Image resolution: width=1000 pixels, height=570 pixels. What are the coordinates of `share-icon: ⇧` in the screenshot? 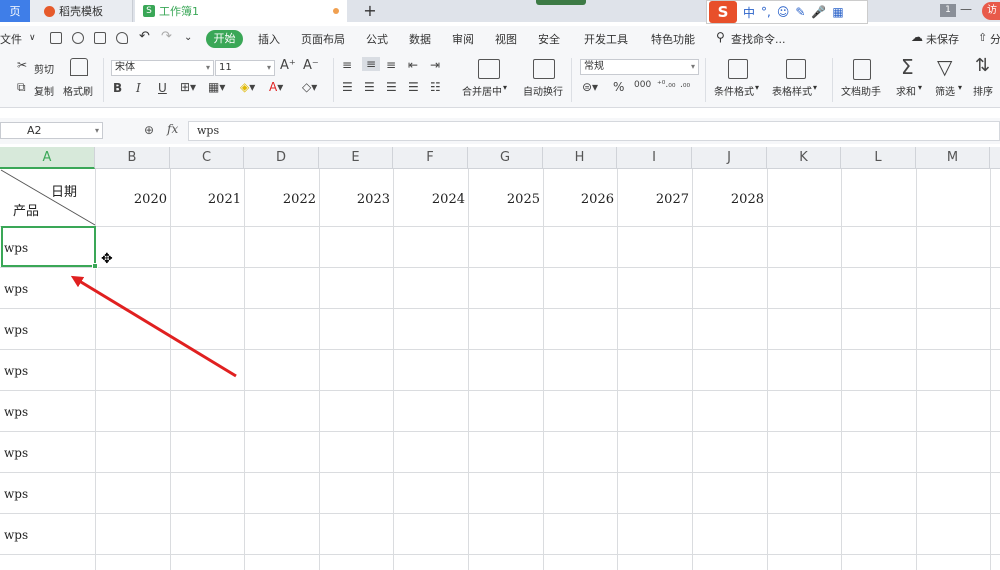 It's located at (982, 37).